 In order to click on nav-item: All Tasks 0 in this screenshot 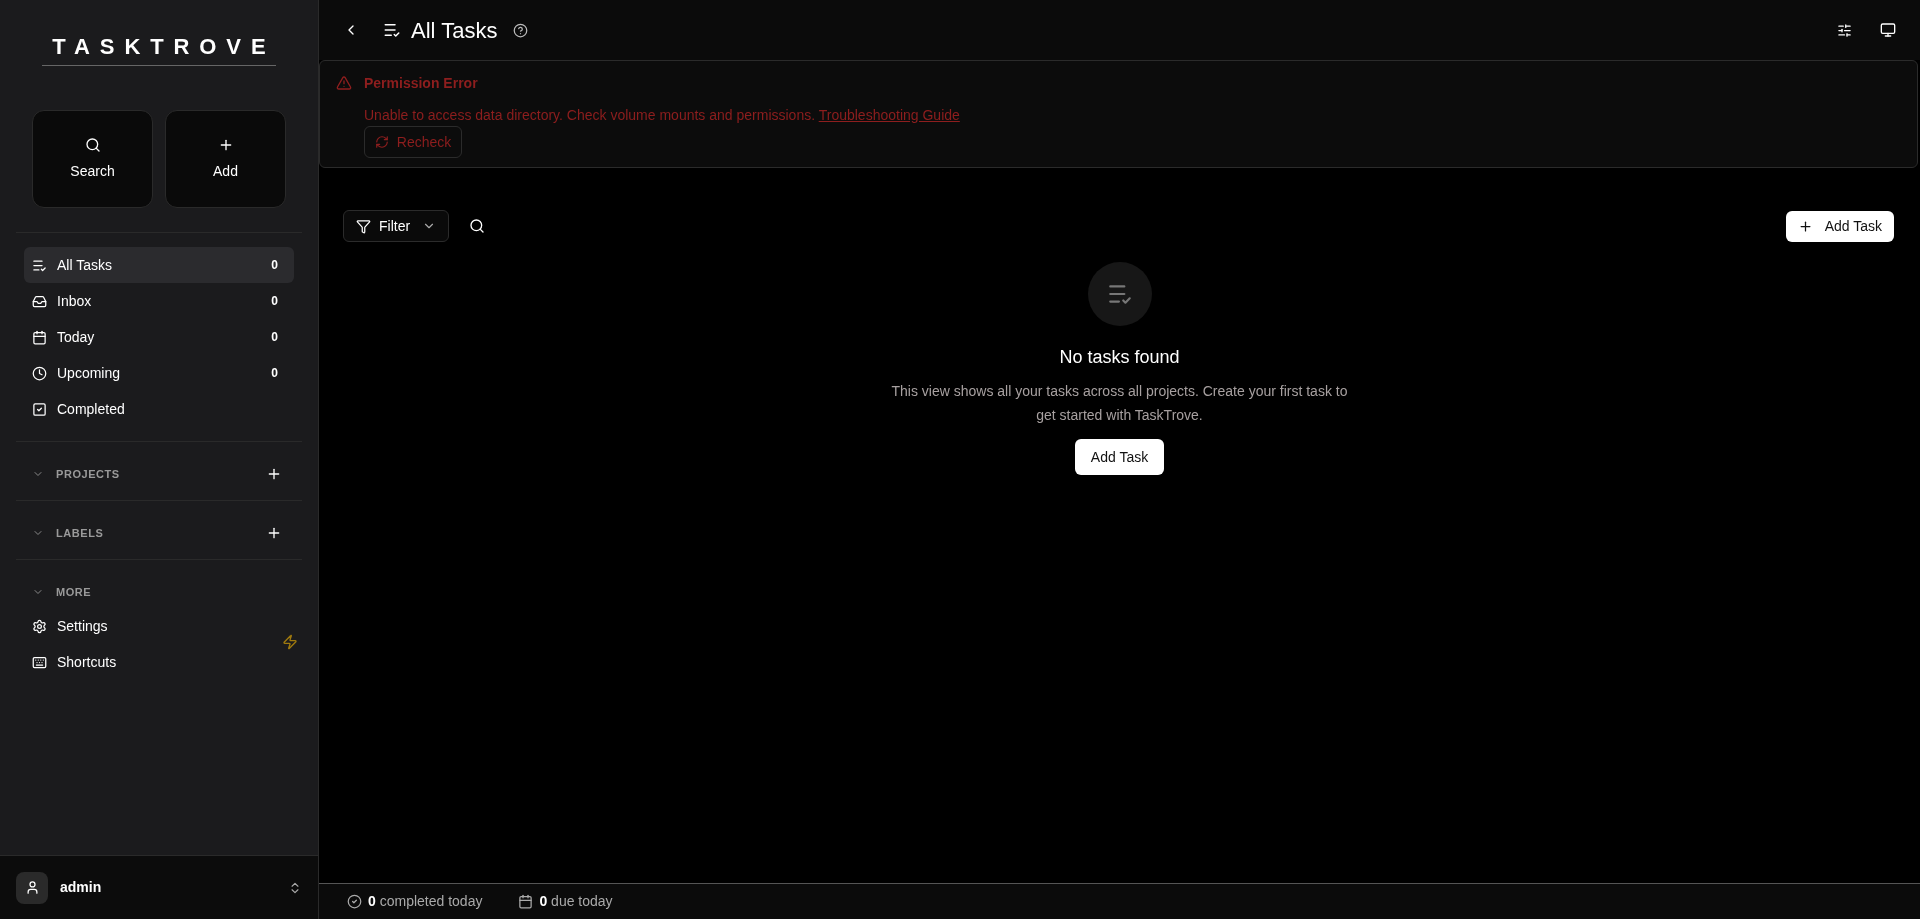, I will do `click(159, 265)`.